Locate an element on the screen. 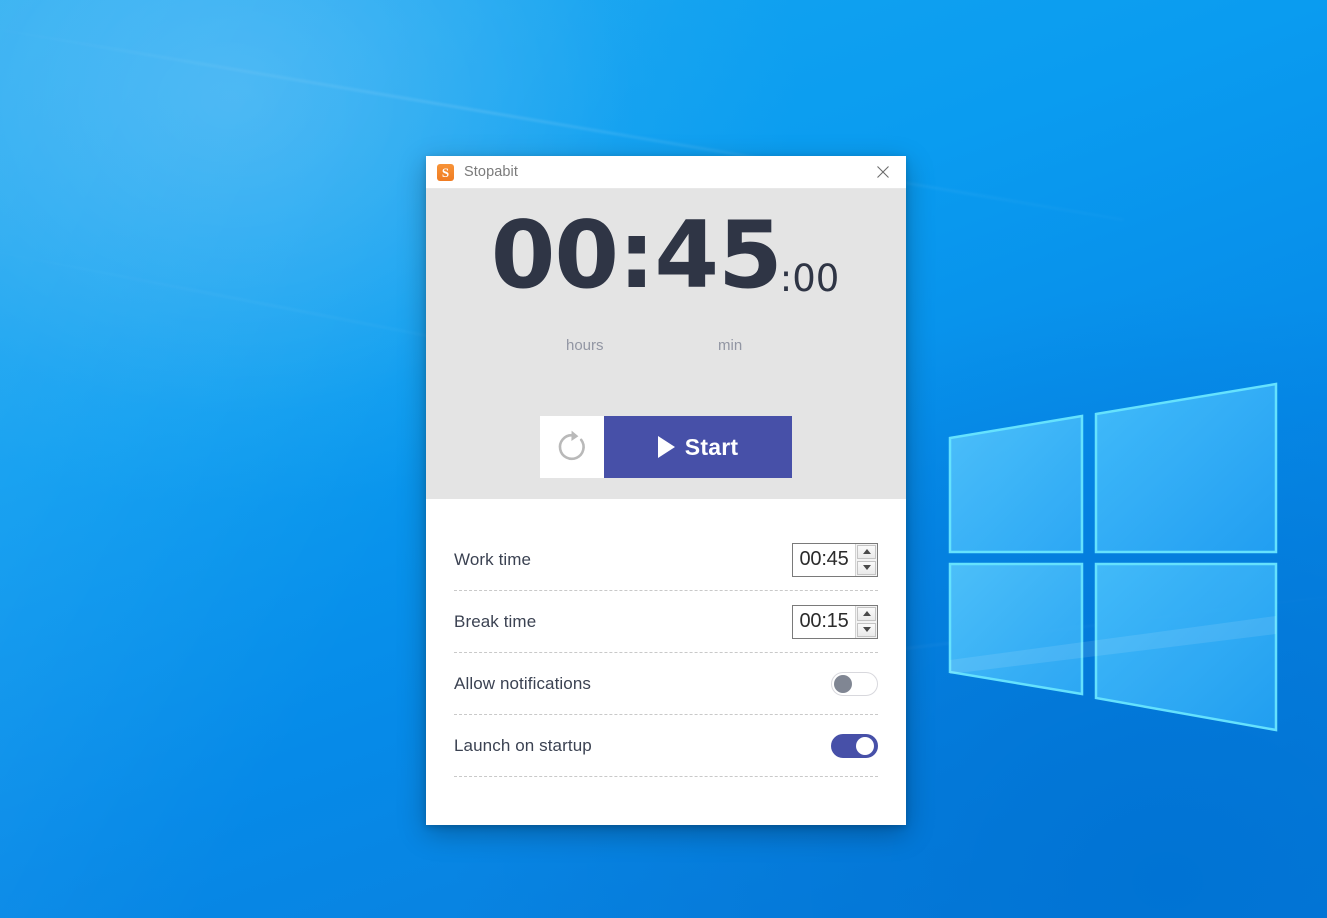 The height and width of the screenshot is (918, 1327). setting-label-break-time: Break time is located at coordinates (495, 621).